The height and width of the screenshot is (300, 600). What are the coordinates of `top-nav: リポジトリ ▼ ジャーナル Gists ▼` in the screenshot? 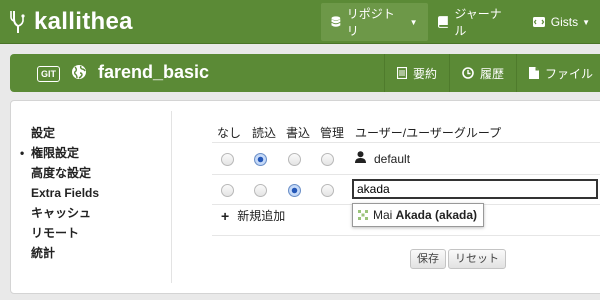 It's located at (460, 22).